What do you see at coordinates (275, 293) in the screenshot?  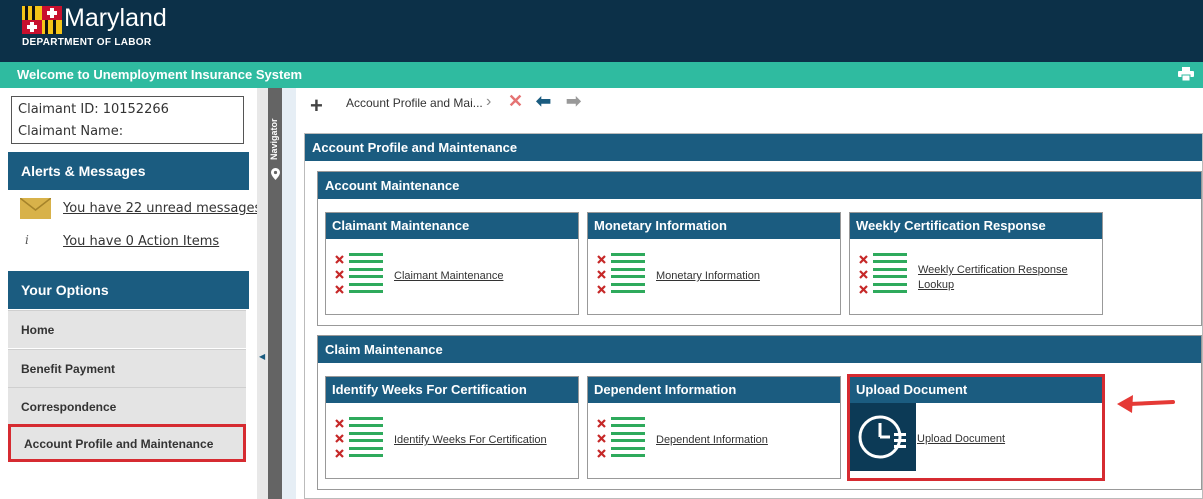 I see `navigator-tab: Navigator` at bounding box center [275, 293].